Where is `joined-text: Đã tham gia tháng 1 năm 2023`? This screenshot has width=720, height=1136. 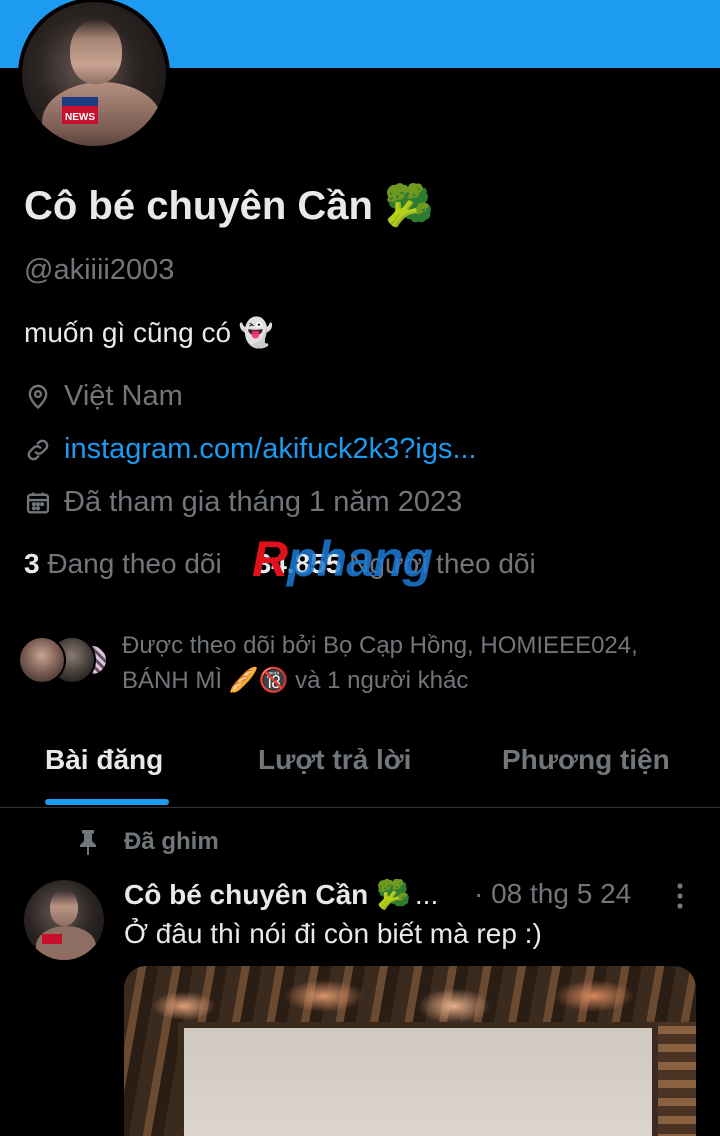
joined-text: Đã tham gia tháng 1 năm 2023 is located at coordinates (263, 502).